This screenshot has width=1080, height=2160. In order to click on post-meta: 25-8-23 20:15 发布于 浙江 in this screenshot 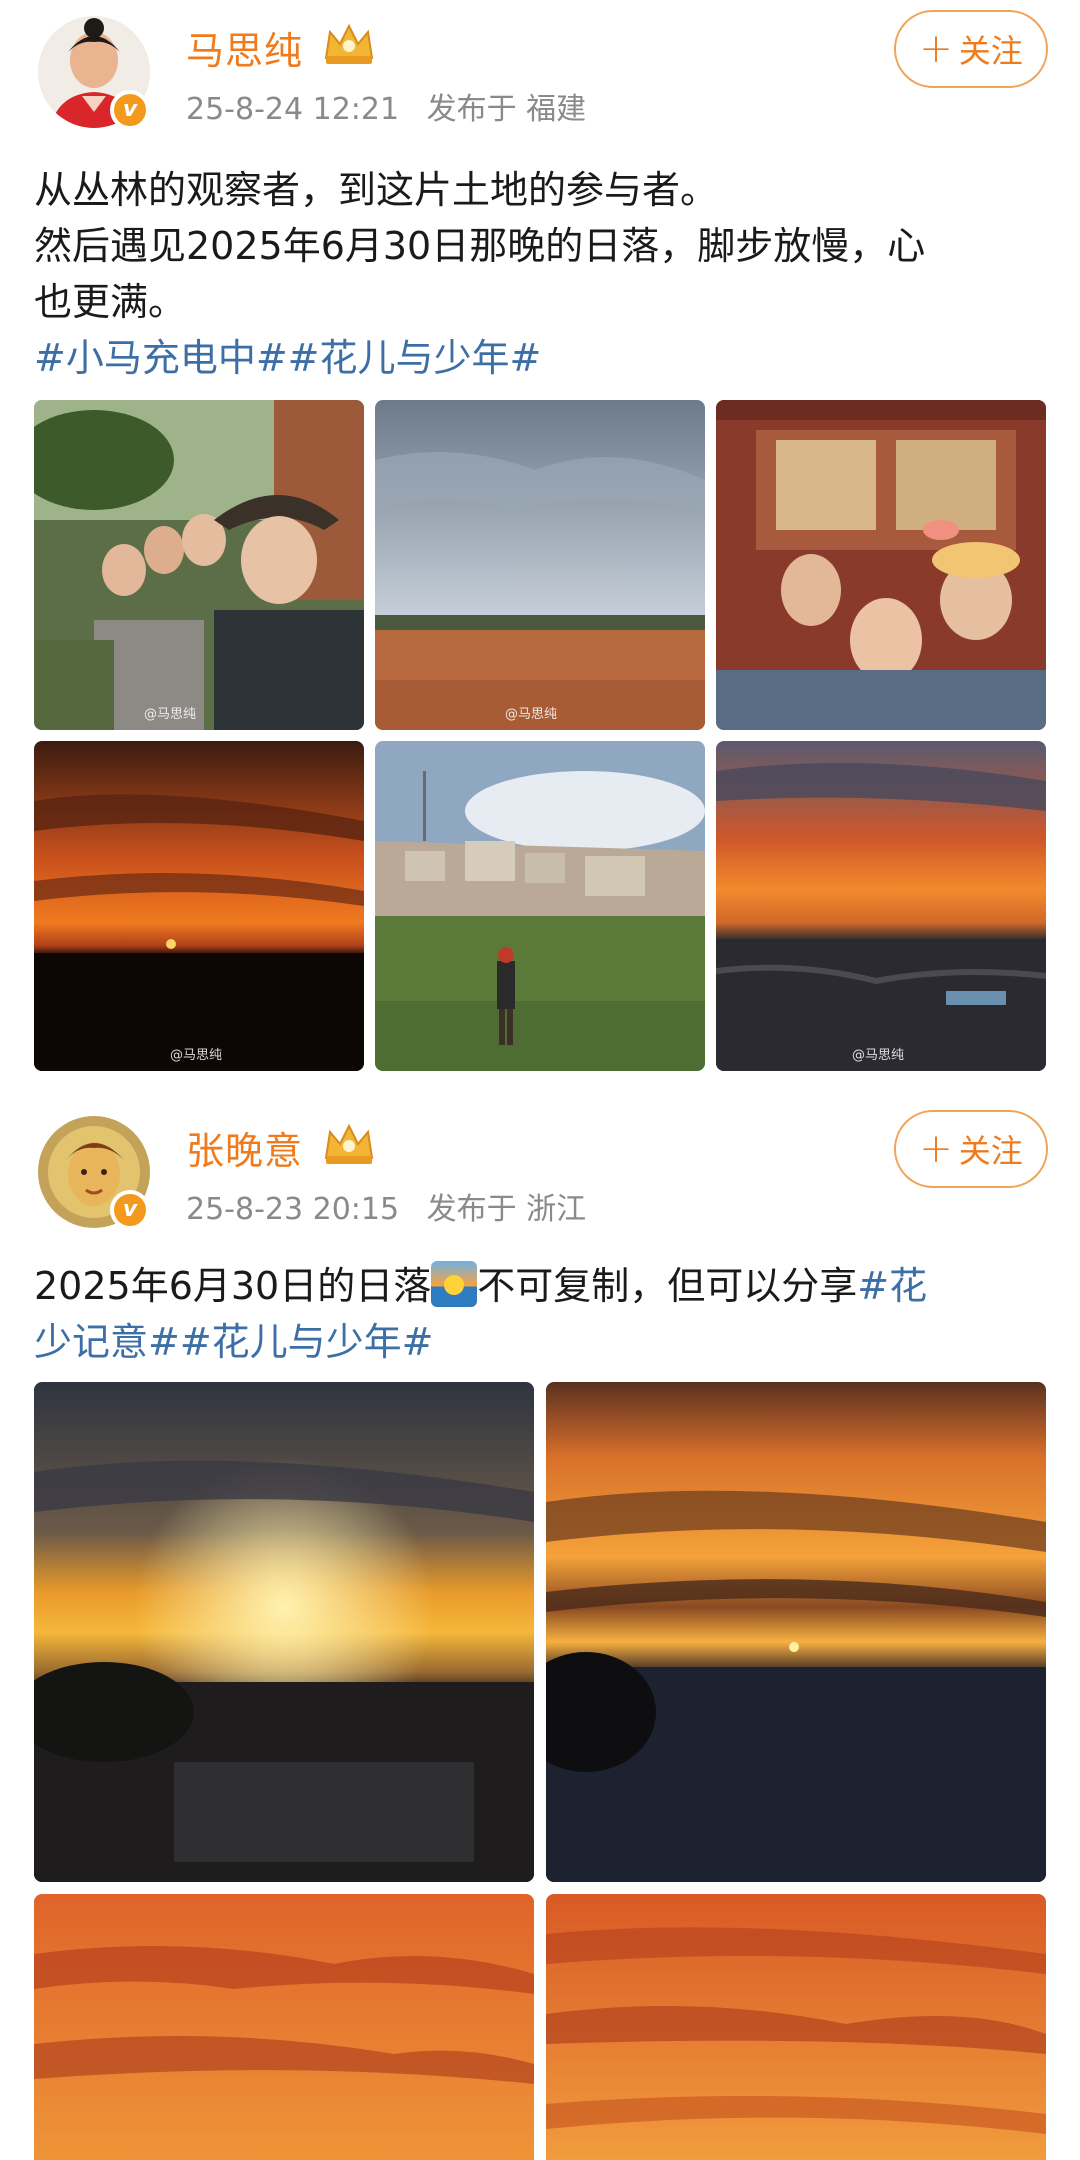, I will do `click(395, 1206)`.